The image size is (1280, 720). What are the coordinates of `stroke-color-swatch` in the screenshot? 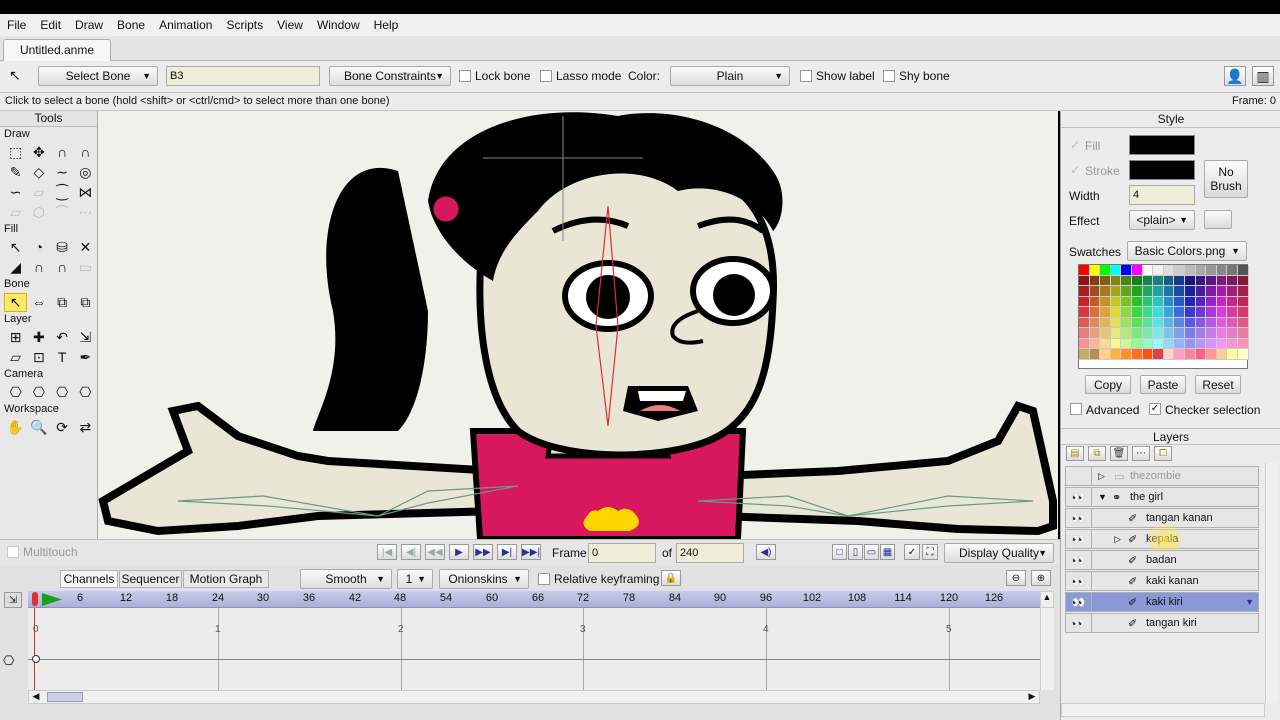 It's located at (1162, 170).